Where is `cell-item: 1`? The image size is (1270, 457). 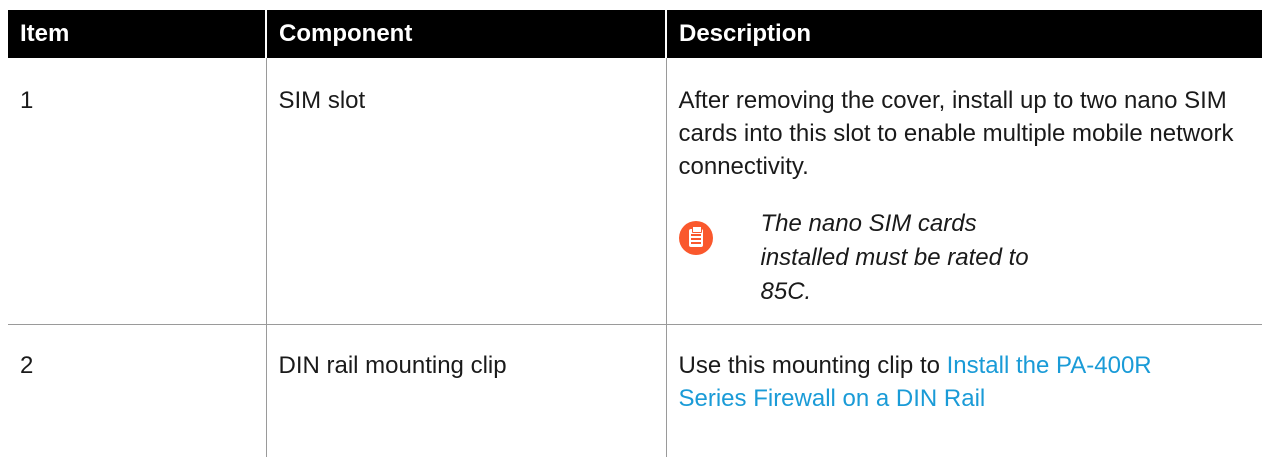
cell-item: 1 is located at coordinates (137, 191).